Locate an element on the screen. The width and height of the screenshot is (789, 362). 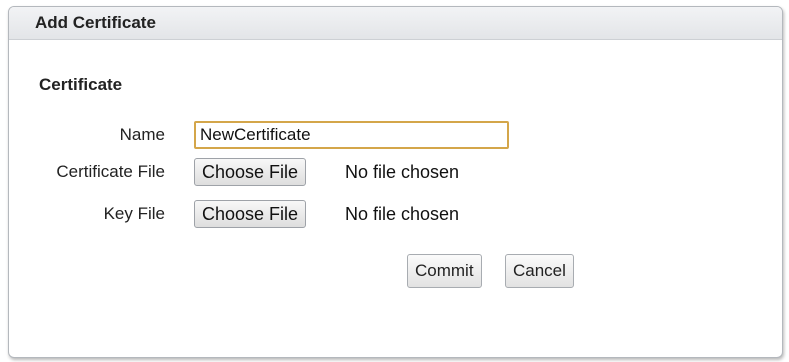
certificate-file-choose-button: Choose File is located at coordinates (250, 172).